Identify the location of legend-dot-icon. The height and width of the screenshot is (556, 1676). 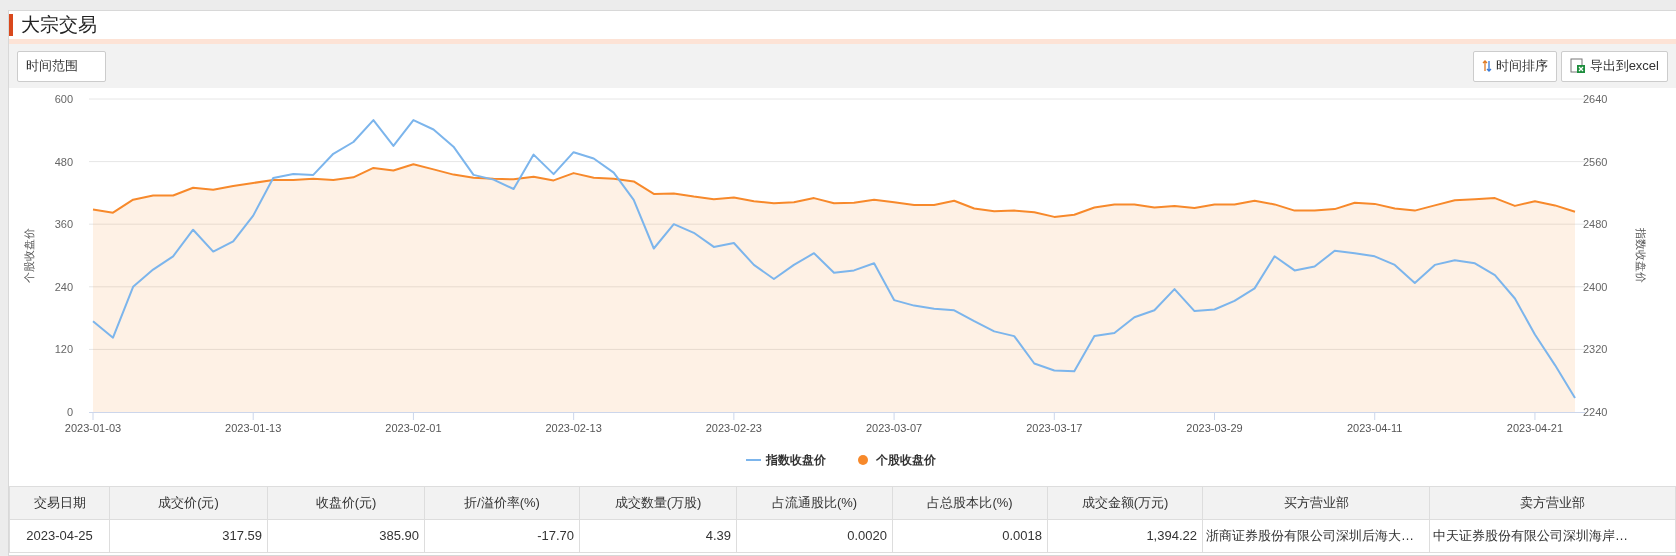
(863, 460).